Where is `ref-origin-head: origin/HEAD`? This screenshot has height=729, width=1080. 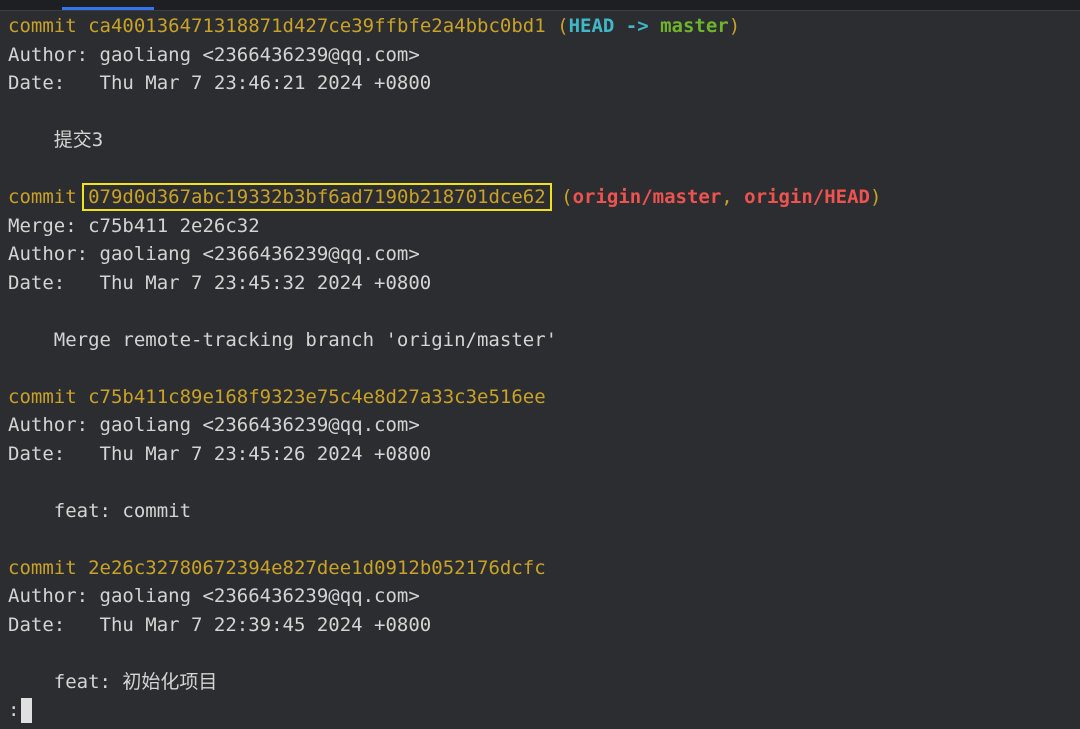
ref-origin-head: origin/HEAD is located at coordinates (807, 197).